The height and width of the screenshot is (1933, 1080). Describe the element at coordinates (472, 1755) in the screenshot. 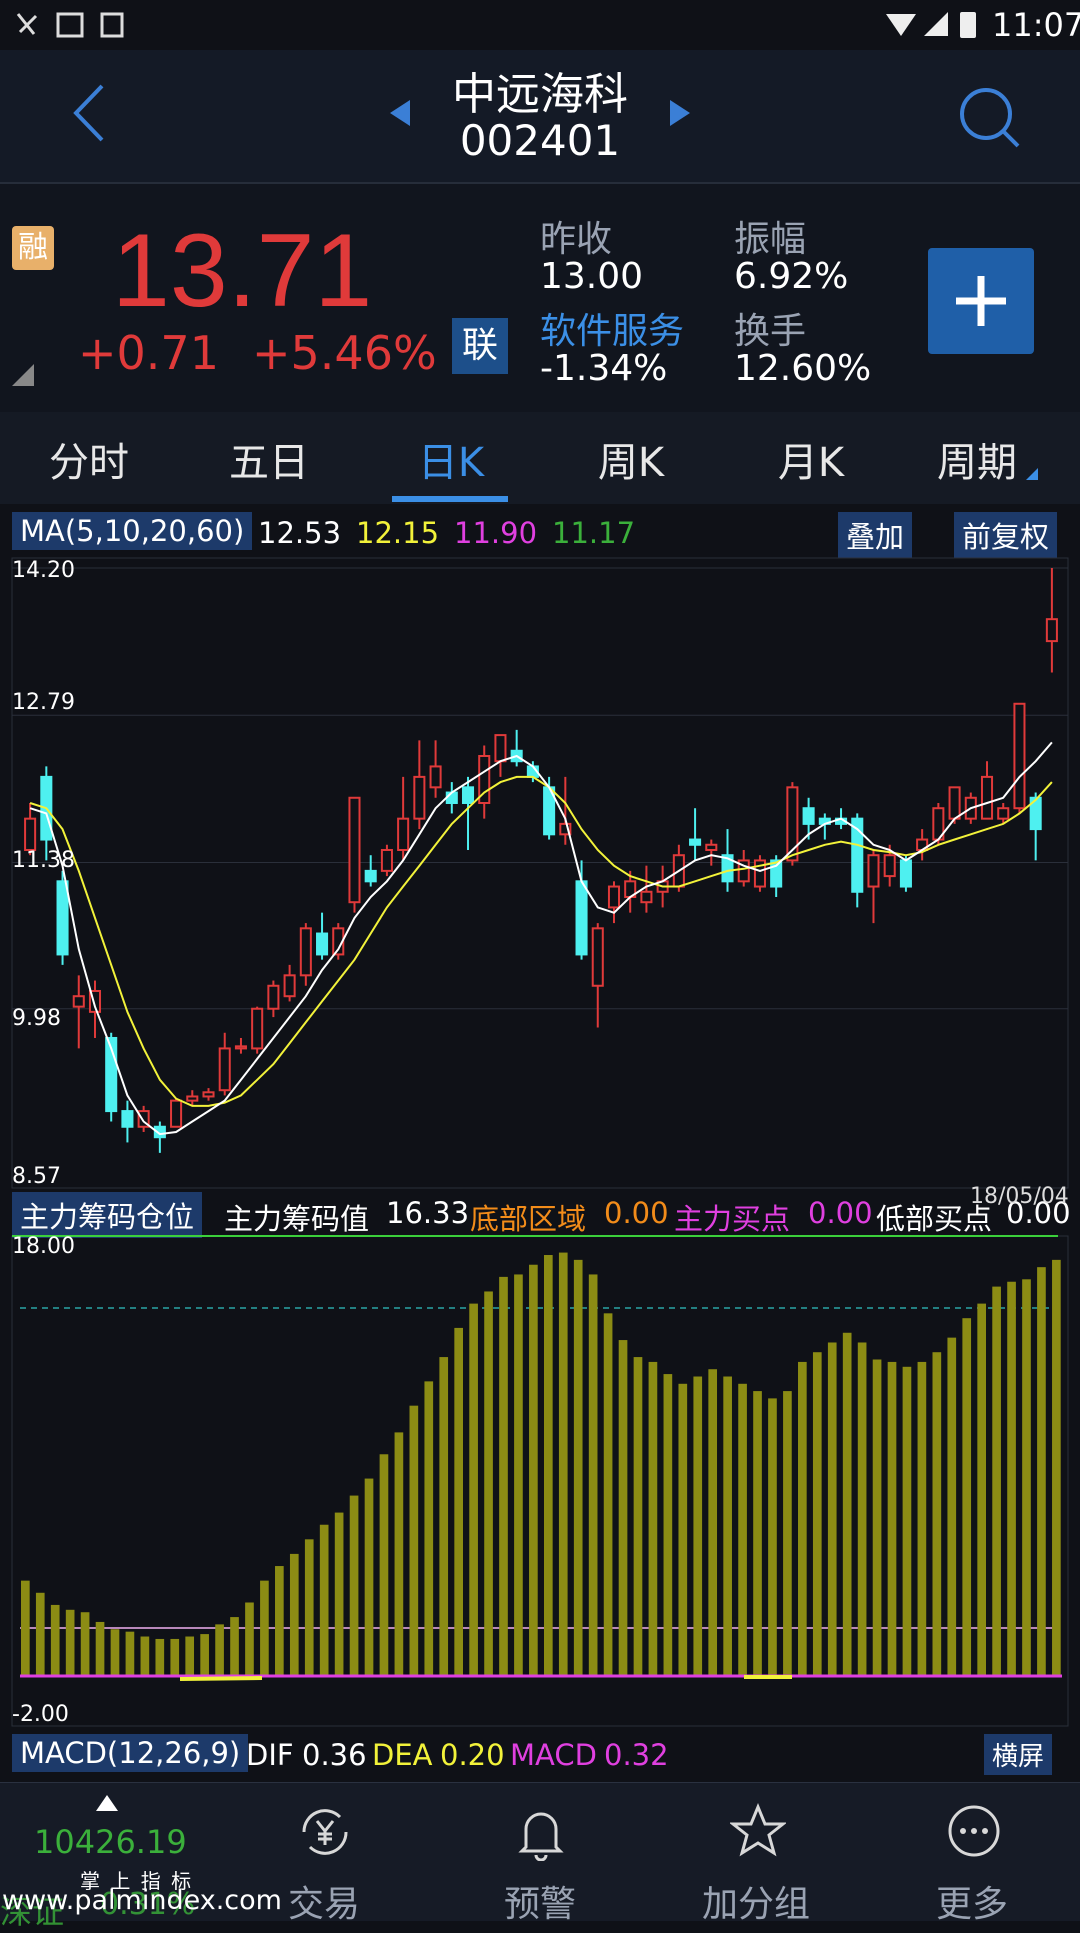

I see `dea-value: 0.20` at that location.